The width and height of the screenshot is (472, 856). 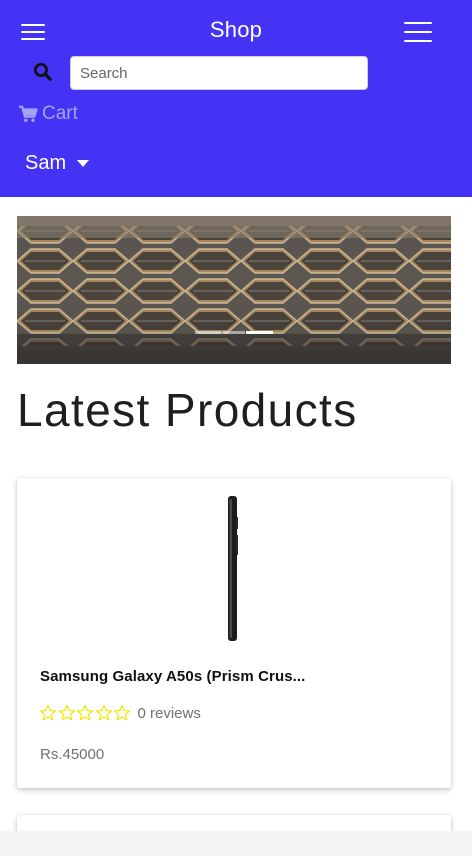 I want to click on review-count: 0 reviews, so click(x=169, y=713).